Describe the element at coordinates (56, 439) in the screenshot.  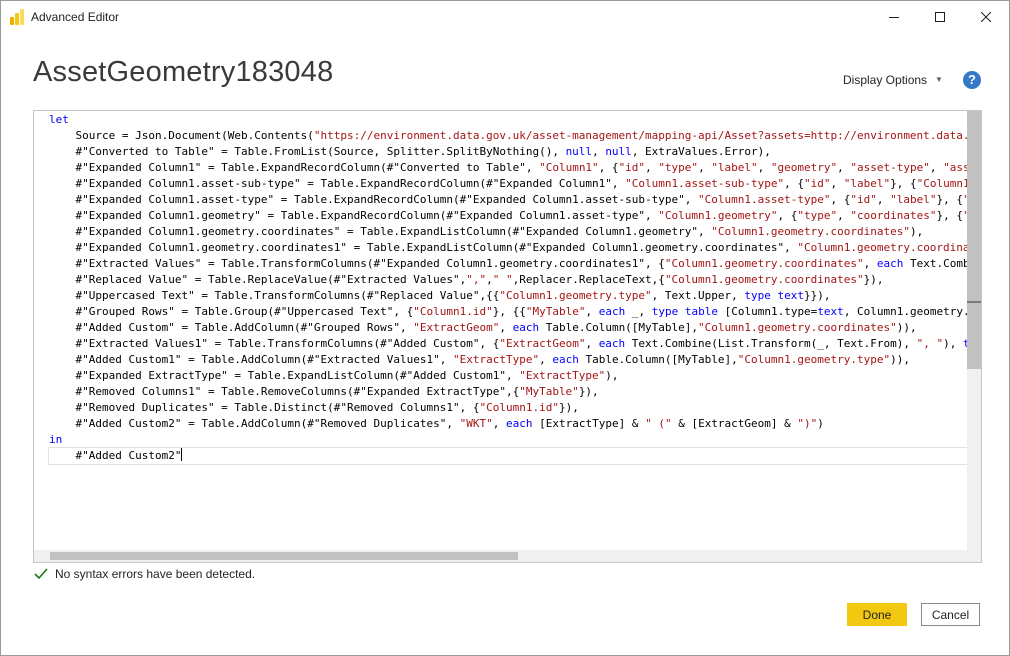
I see `code-token: in` at that location.